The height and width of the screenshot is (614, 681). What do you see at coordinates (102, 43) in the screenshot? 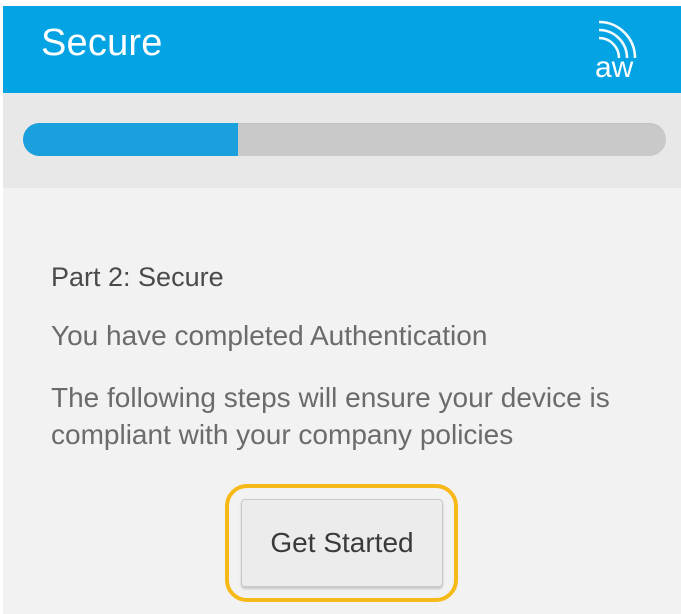
I see `page-title: Secure` at bounding box center [102, 43].